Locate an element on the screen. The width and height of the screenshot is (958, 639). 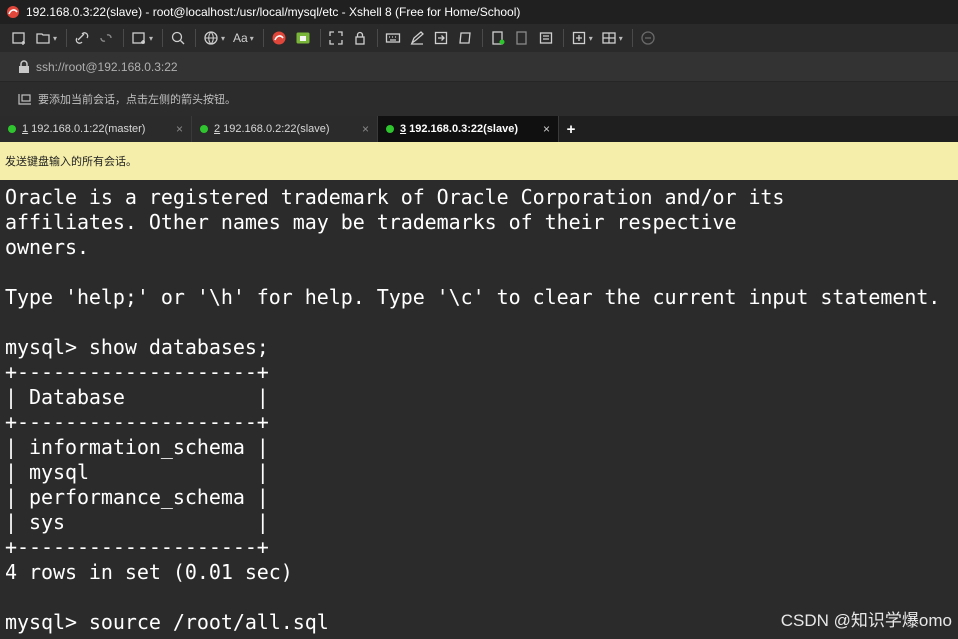
tab-number: 2 is located at coordinates (217, 129).